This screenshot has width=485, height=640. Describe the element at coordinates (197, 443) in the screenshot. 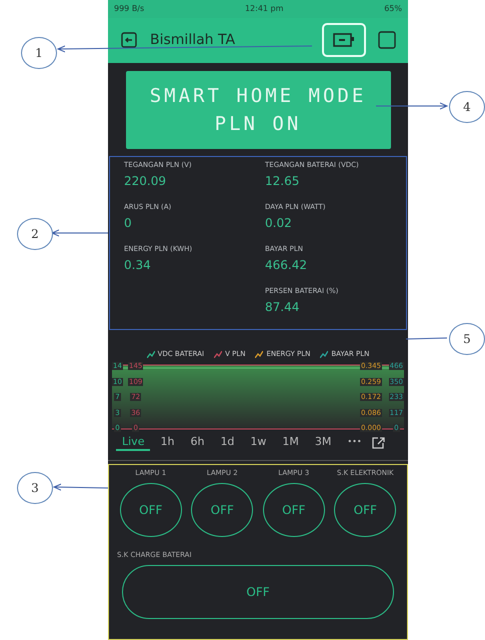

I see `range-tab: 6h` at that location.